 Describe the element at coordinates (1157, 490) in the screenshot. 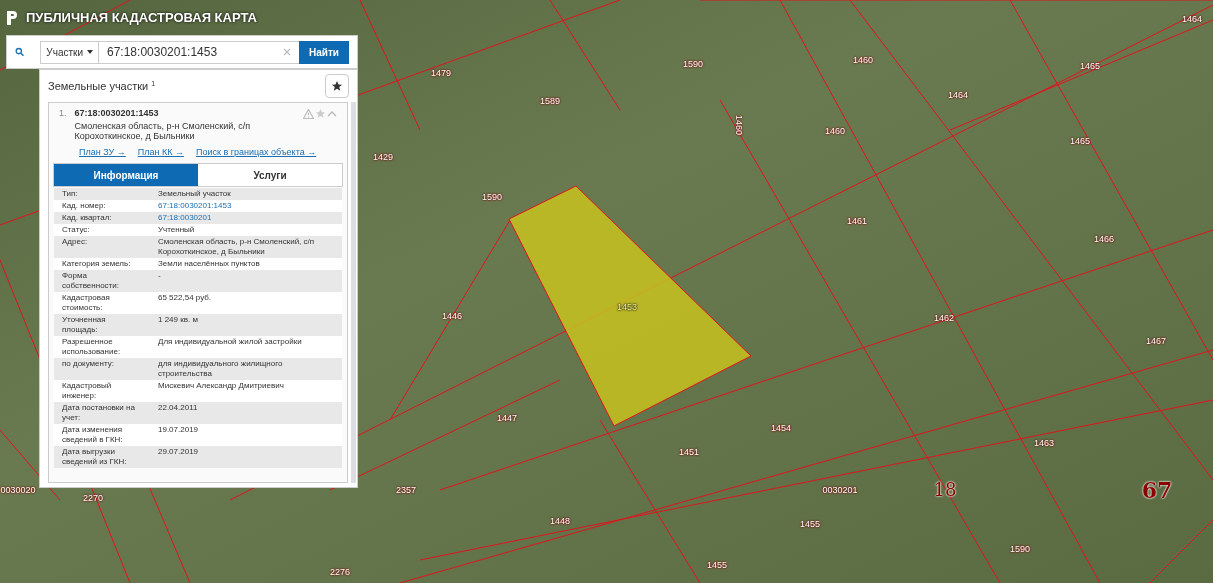

I see `parcel-number-label: 67` at that location.